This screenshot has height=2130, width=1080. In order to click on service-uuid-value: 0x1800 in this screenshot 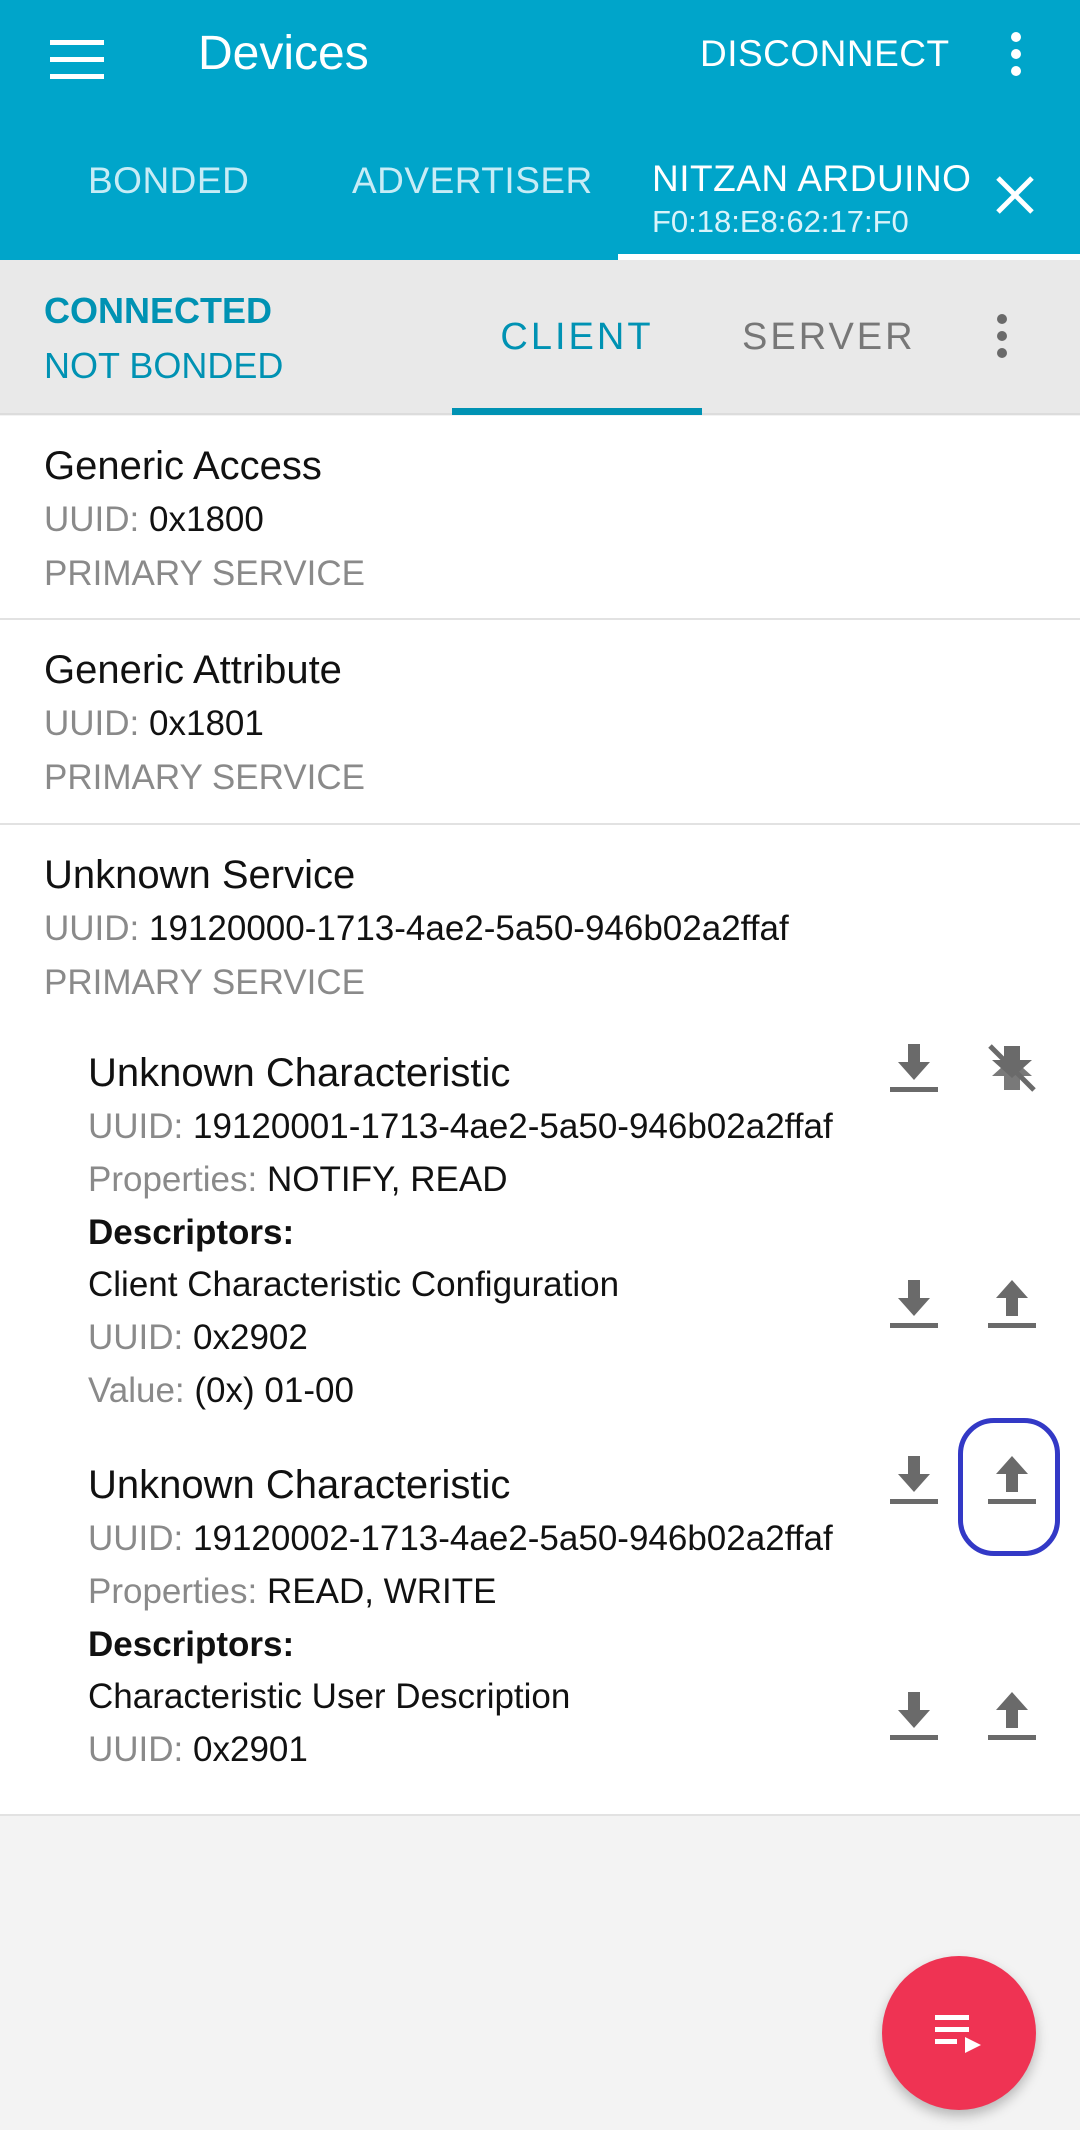, I will do `click(206, 519)`.